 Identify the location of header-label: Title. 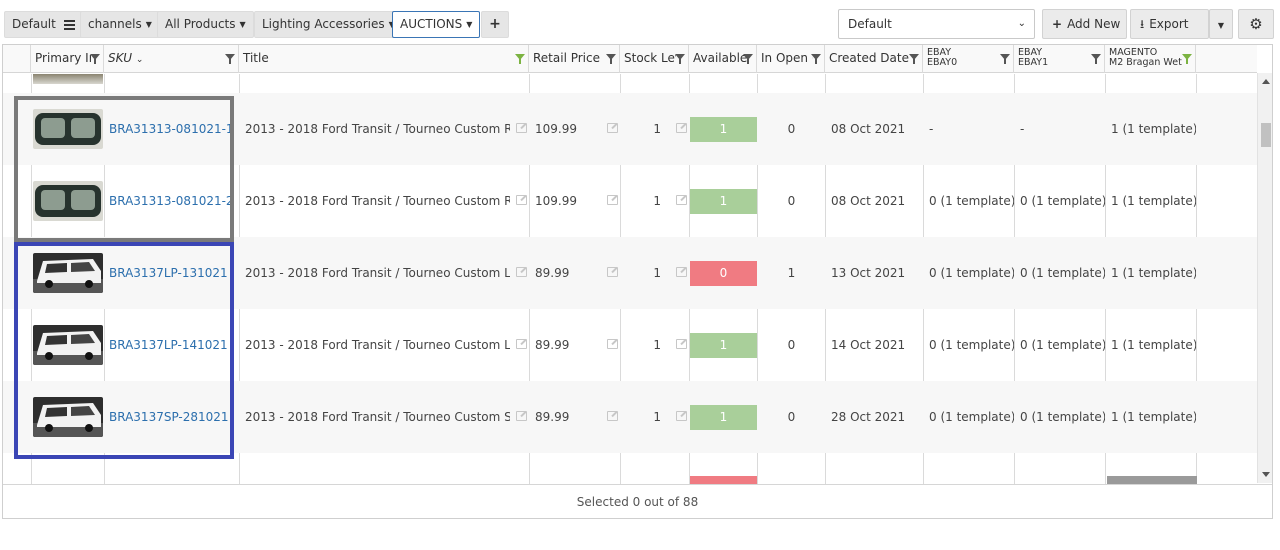
(256, 58).